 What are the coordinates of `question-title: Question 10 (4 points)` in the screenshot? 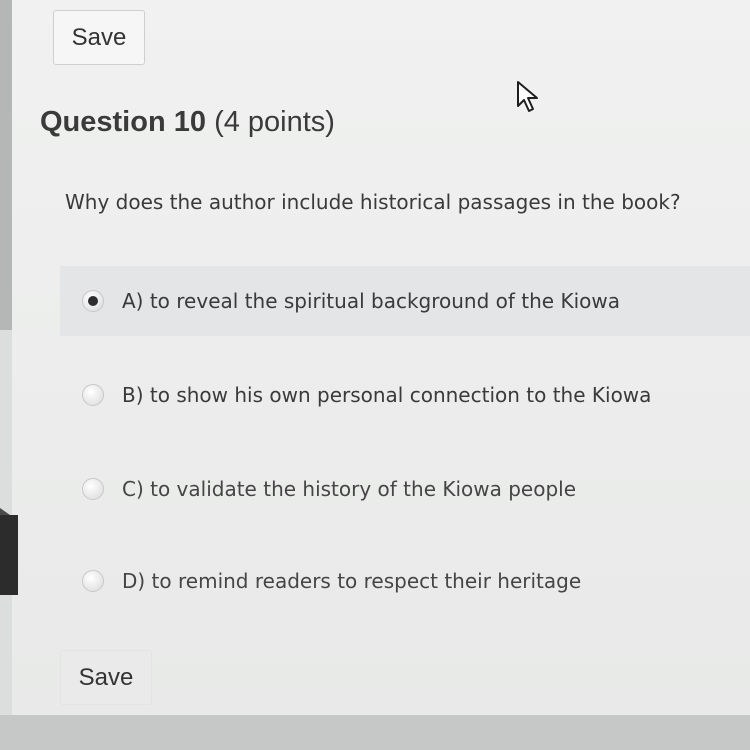 It's located at (187, 122).